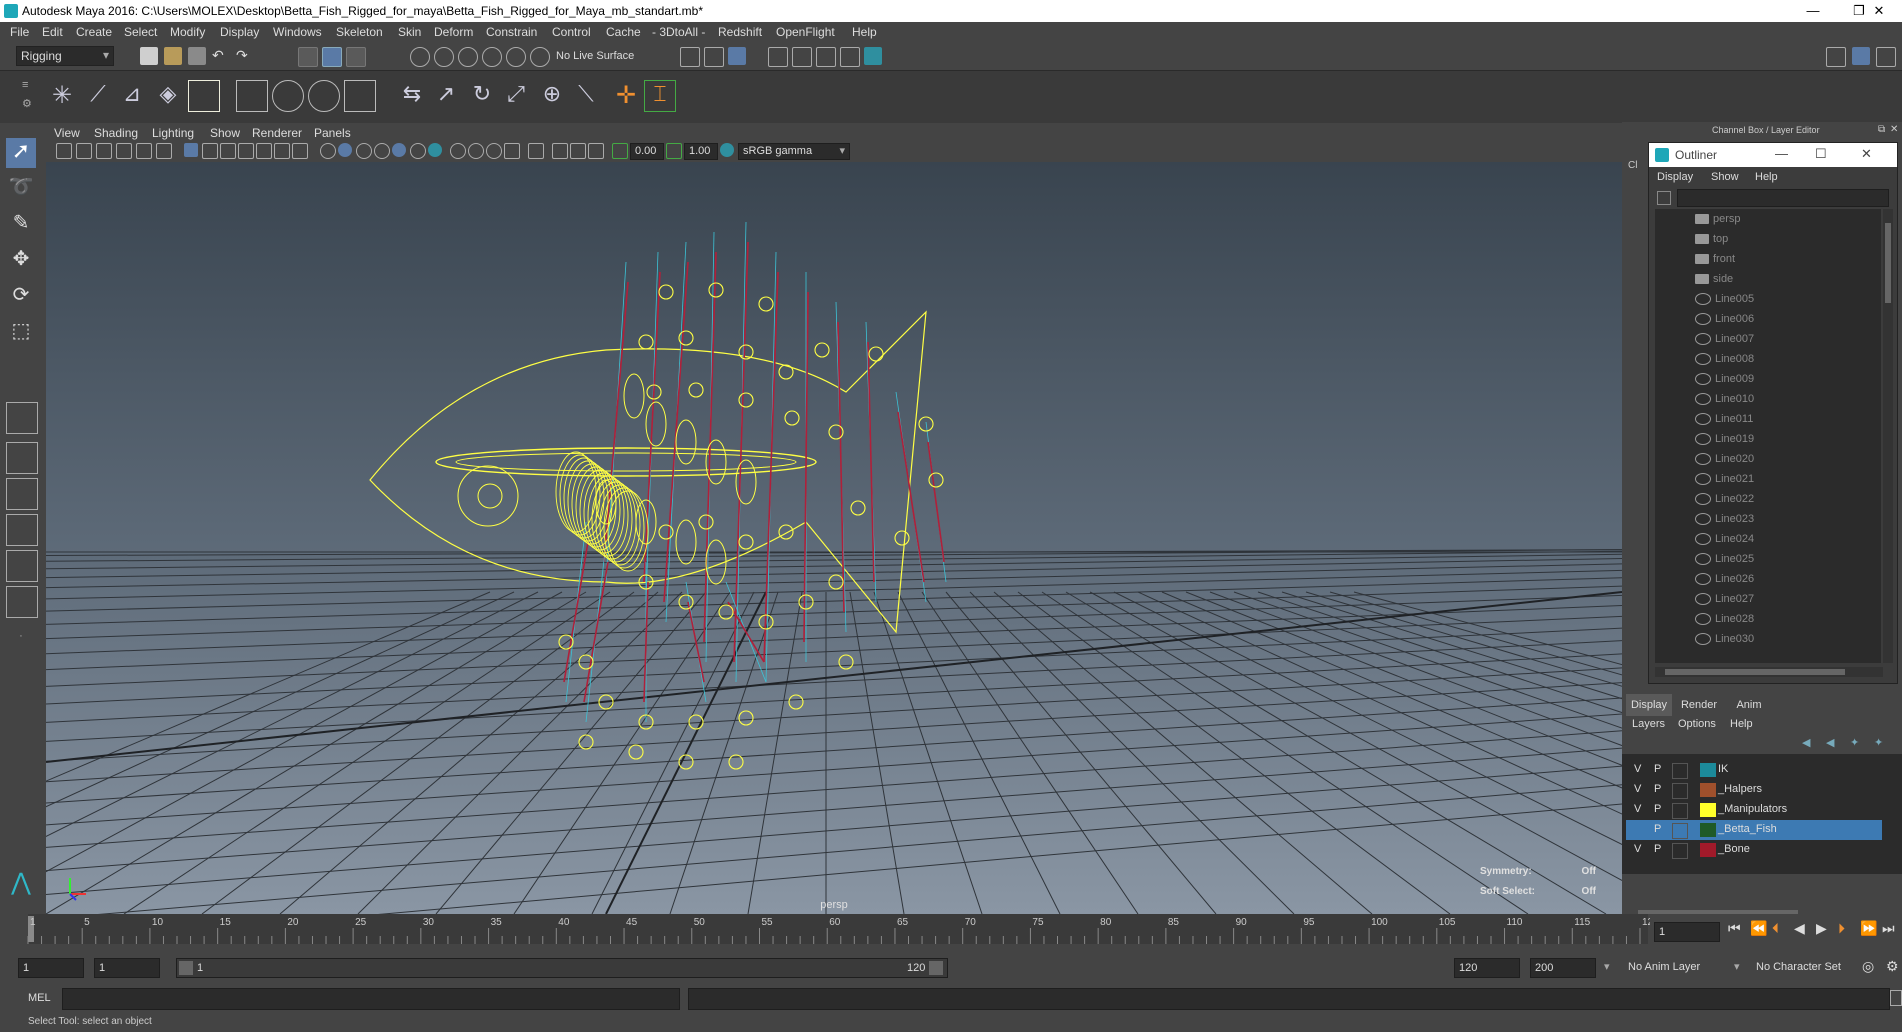  Describe the element at coordinates (1607, 966) in the screenshot. I see `chevron-down-icon: ▾` at that location.